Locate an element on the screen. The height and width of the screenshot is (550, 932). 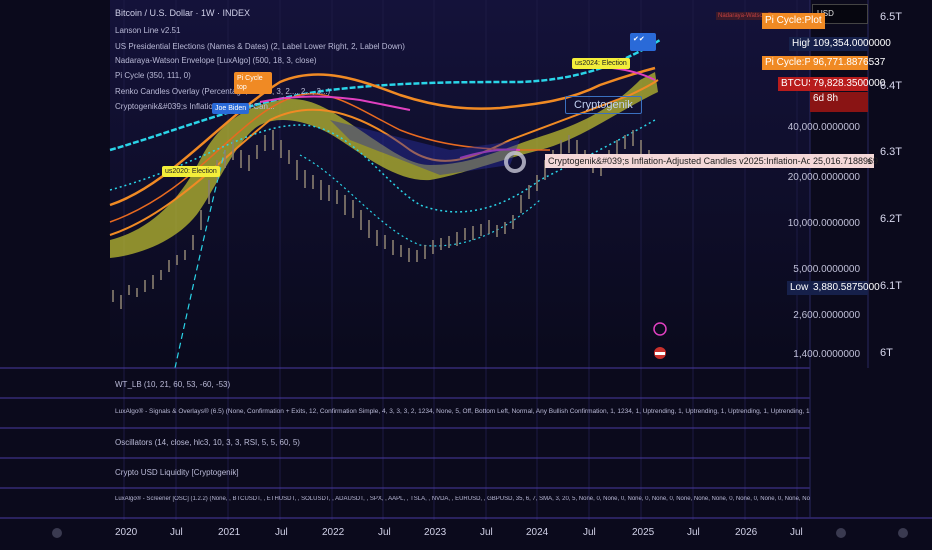
countdown: 6d 8h is located at coordinates (839, 102).